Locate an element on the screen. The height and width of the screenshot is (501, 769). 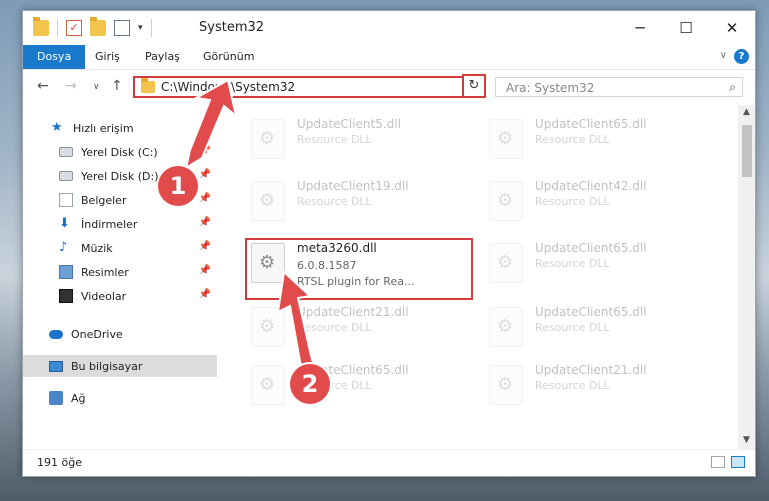
step-1-badge: 1 is located at coordinates (178, 186).